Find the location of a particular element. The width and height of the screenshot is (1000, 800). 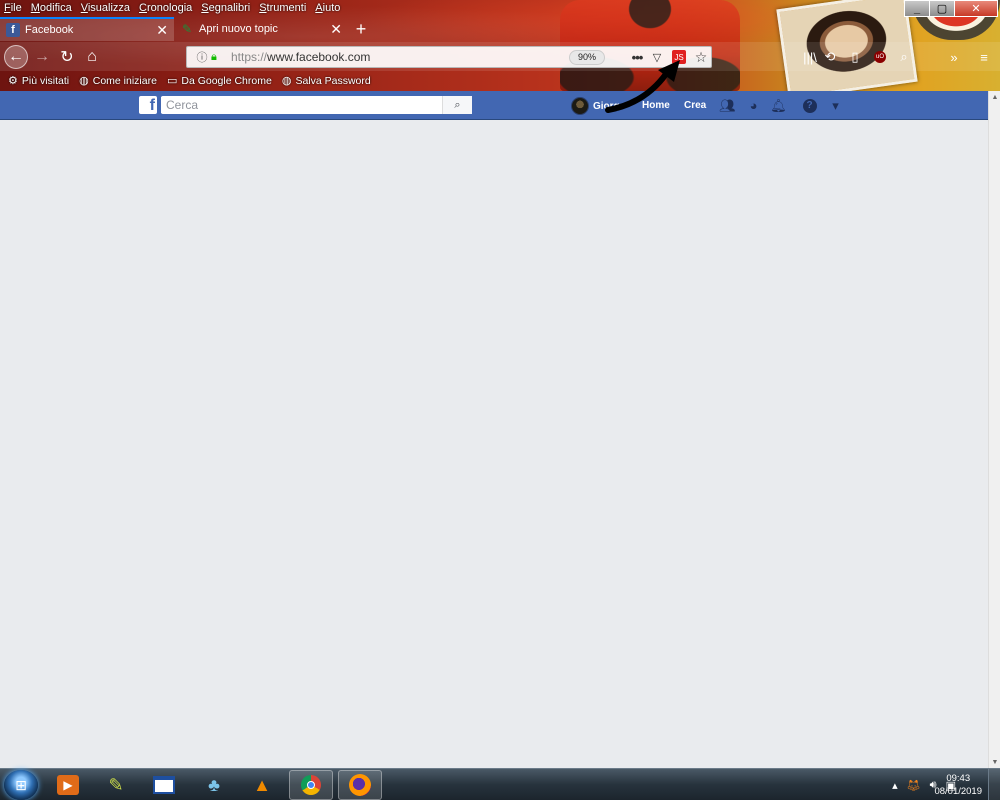

avatar is located at coordinates (580, 106).